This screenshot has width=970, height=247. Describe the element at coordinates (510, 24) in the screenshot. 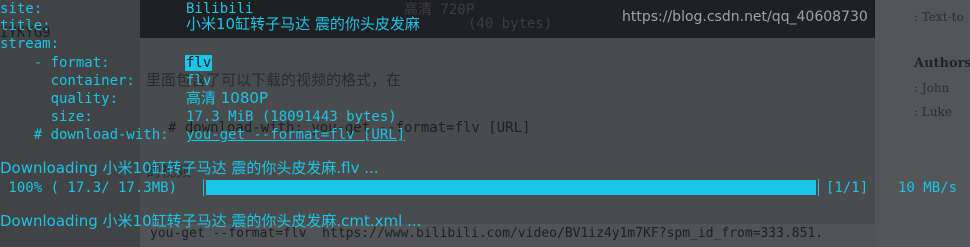

I see `bg-bytes-text: (40 bytes)` at that location.